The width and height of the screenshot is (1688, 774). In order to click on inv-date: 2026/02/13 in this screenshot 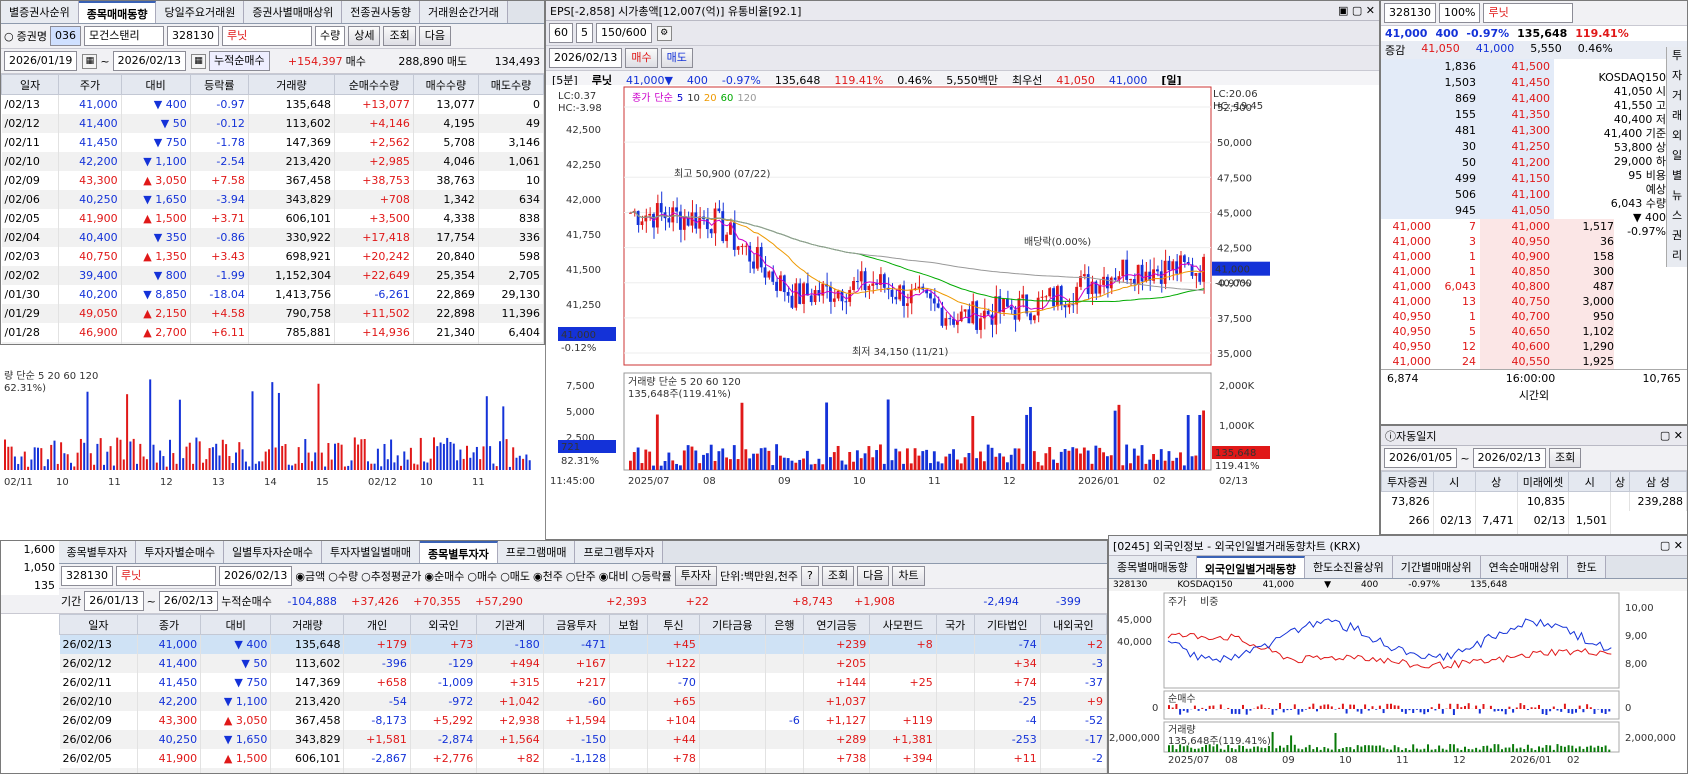, I will do `click(256, 576)`.